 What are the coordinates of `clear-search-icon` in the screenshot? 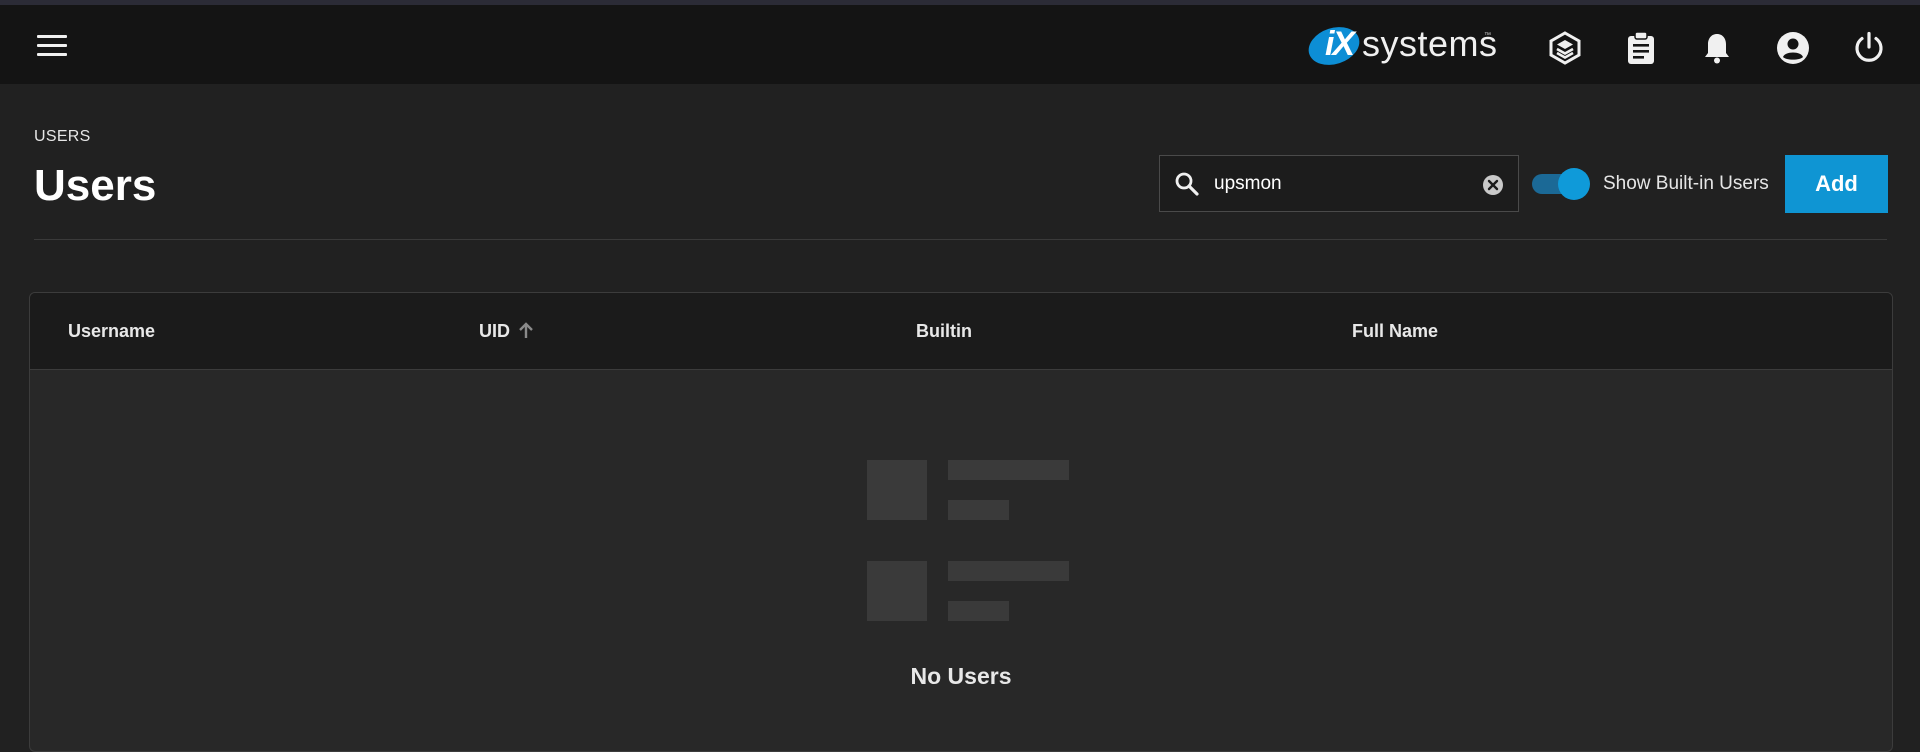 It's located at (1493, 185).